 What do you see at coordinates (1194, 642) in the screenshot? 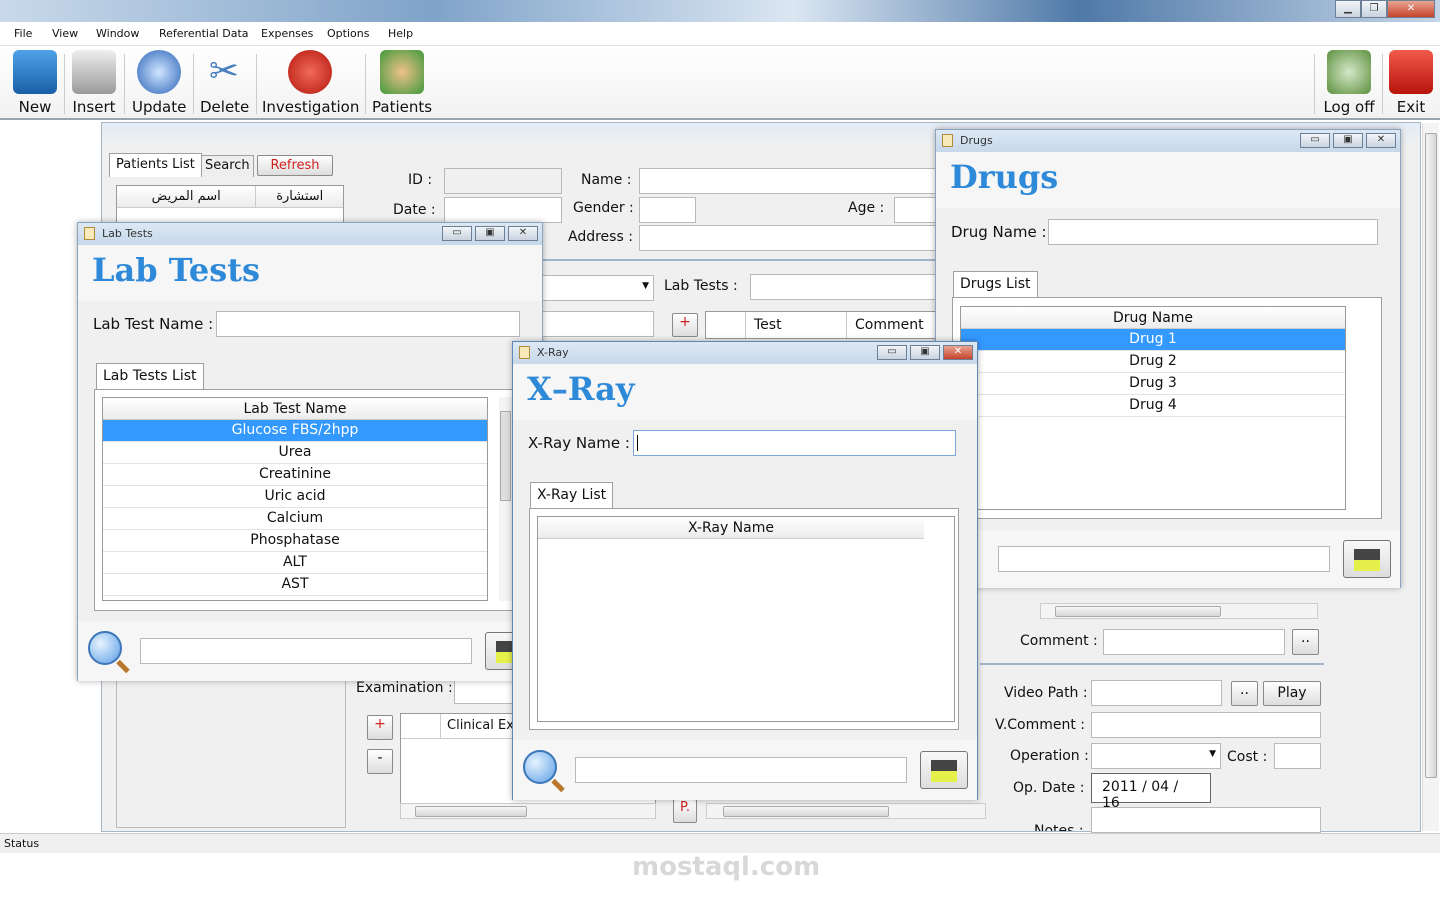
I see `comment-field` at bounding box center [1194, 642].